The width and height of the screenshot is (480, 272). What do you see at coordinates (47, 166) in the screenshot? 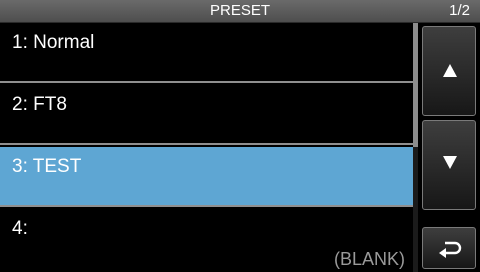
I see `preset-label: 3: TEST` at bounding box center [47, 166].